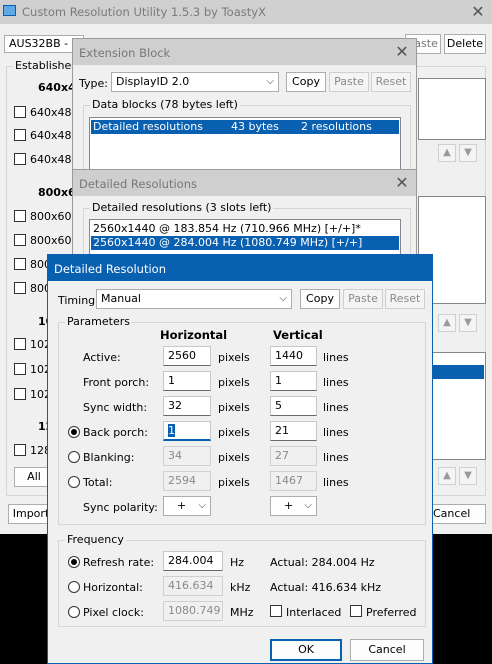 The height and width of the screenshot is (664, 492). I want to click on total-h-input: 2594, so click(187, 481).